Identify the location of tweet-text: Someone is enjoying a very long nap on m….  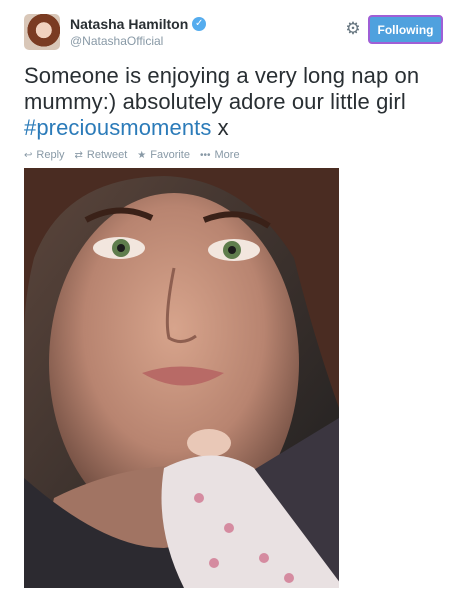
(229, 102).